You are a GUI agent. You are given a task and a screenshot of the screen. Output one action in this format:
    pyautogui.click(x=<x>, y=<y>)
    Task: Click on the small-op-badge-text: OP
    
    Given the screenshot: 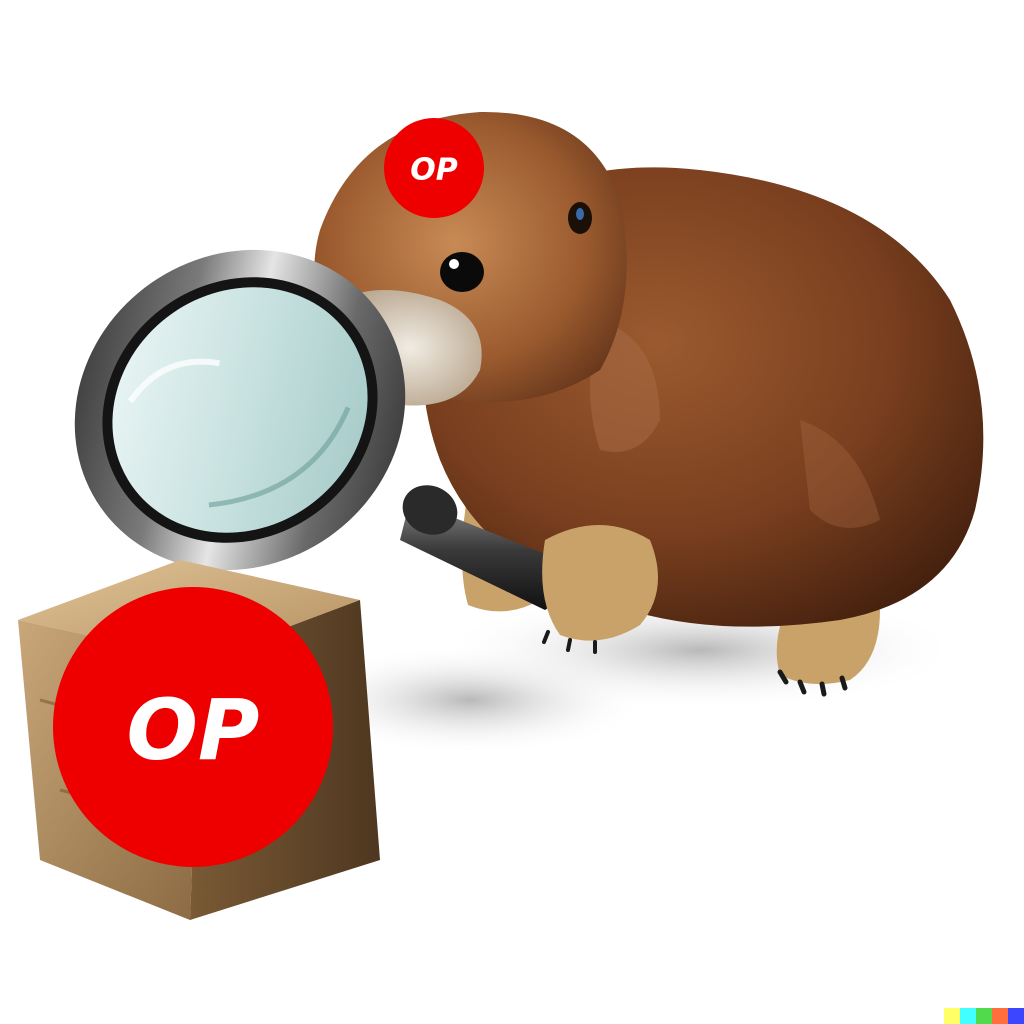 What is the action you would take?
    pyautogui.click(x=434, y=170)
    